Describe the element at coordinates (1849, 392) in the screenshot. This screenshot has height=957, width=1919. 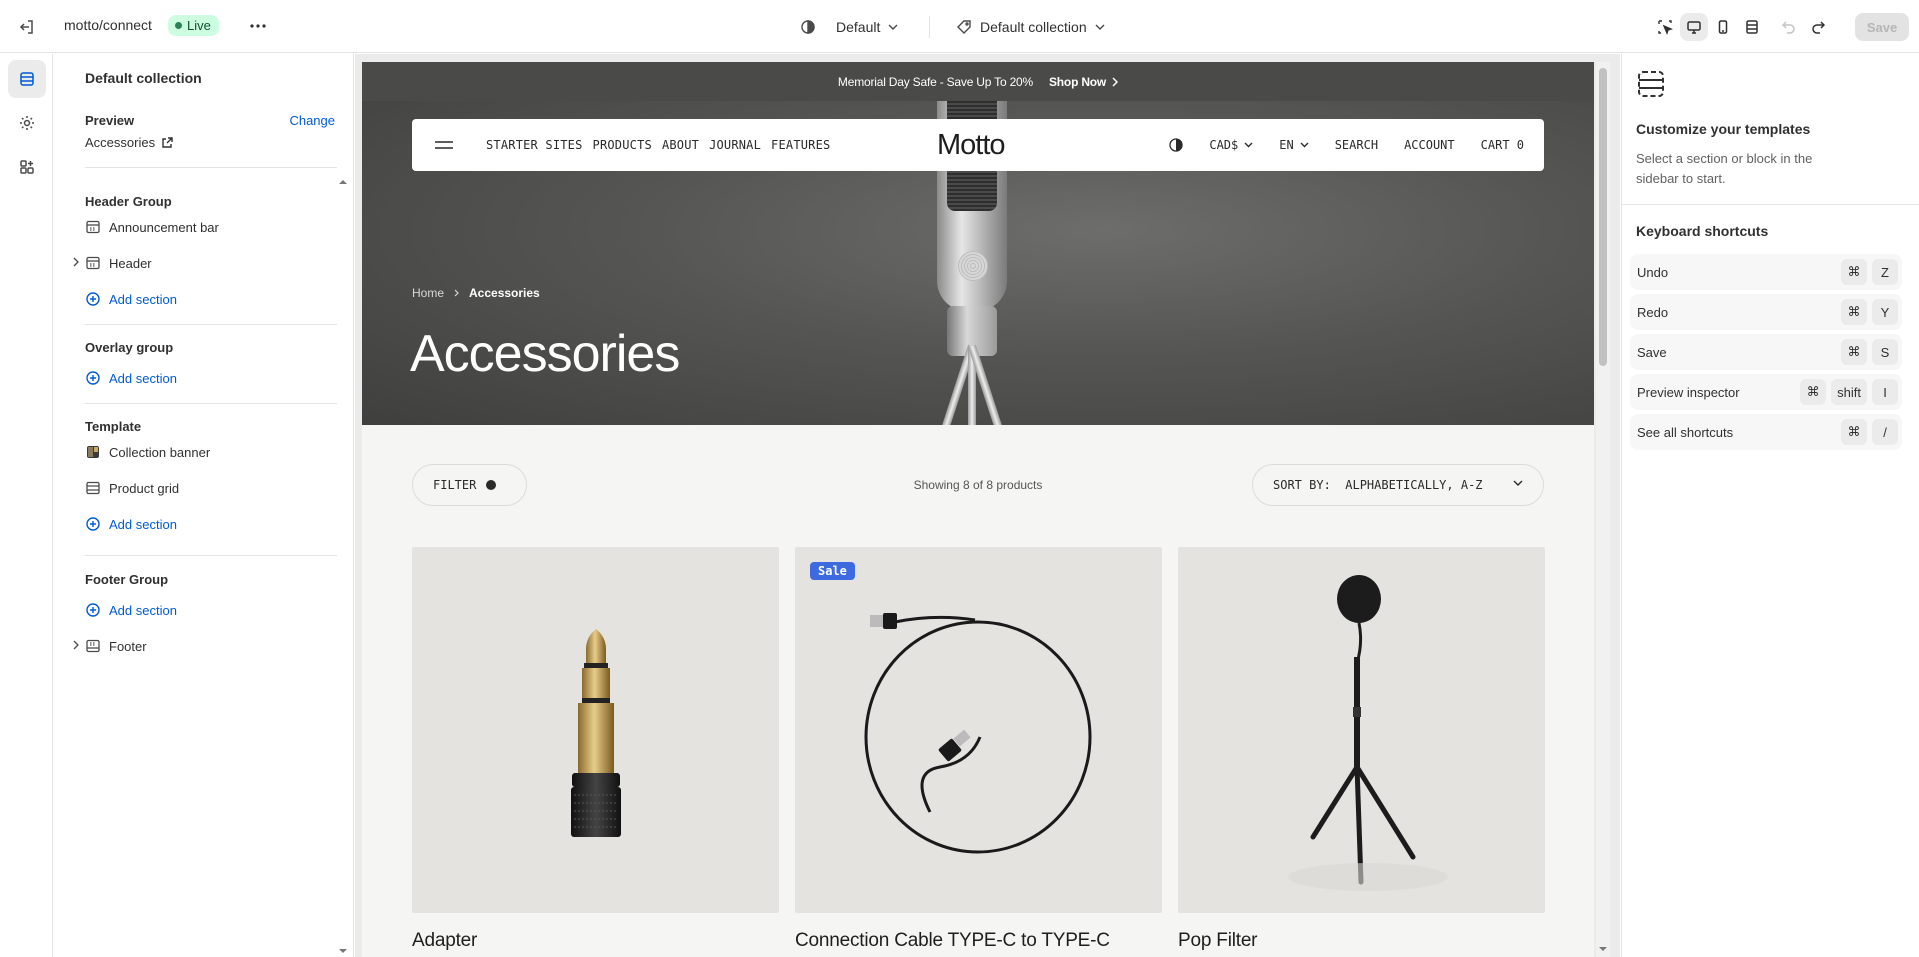
I see `shortcut-key: shift` at that location.